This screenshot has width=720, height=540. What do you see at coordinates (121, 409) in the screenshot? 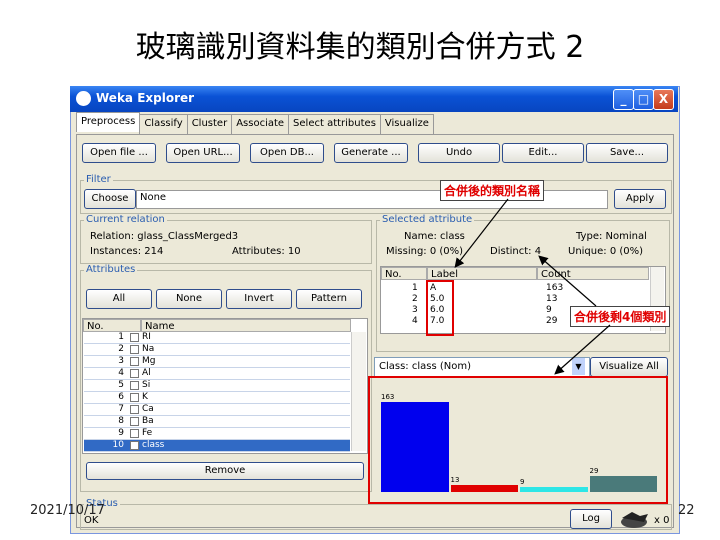
I see `row-no: 7` at bounding box center [121, 409].